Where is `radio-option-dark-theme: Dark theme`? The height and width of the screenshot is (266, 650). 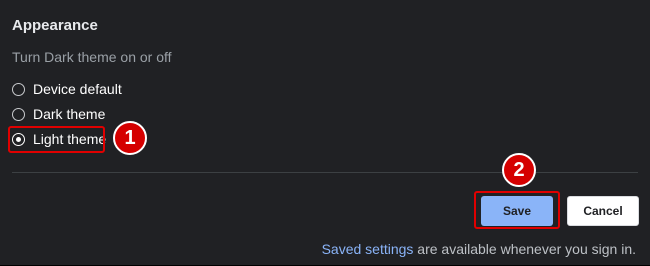
radio-option-dark-theme: Dark theme is located at coordinates (58, 114).